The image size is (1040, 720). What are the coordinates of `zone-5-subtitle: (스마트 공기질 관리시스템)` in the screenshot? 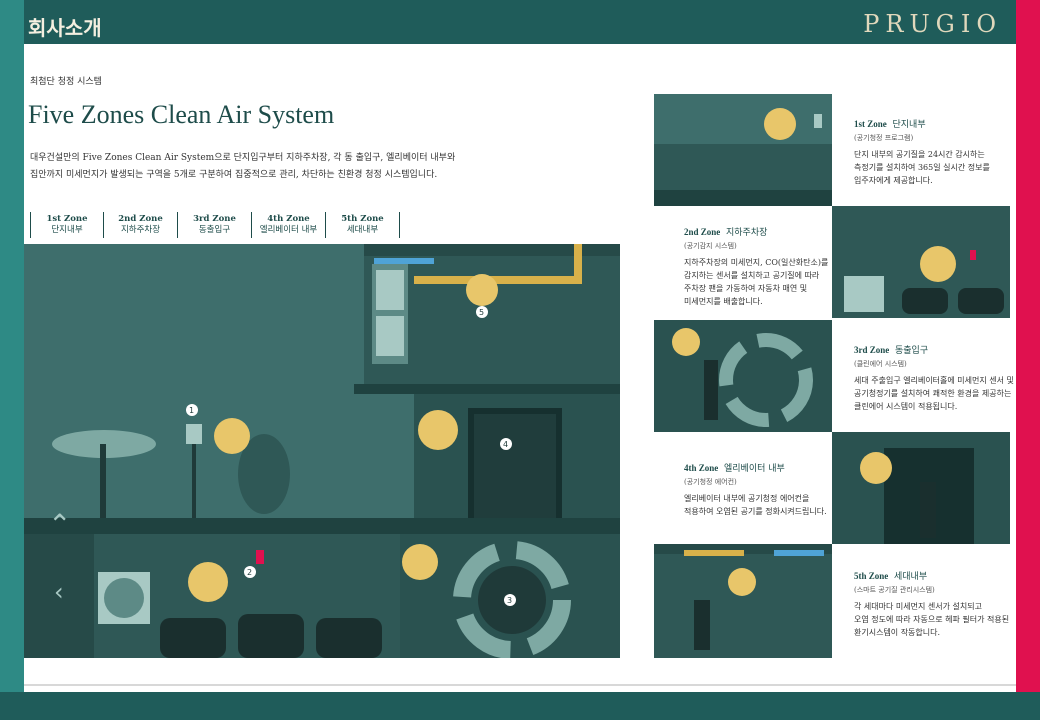 It's located at (894, 590).